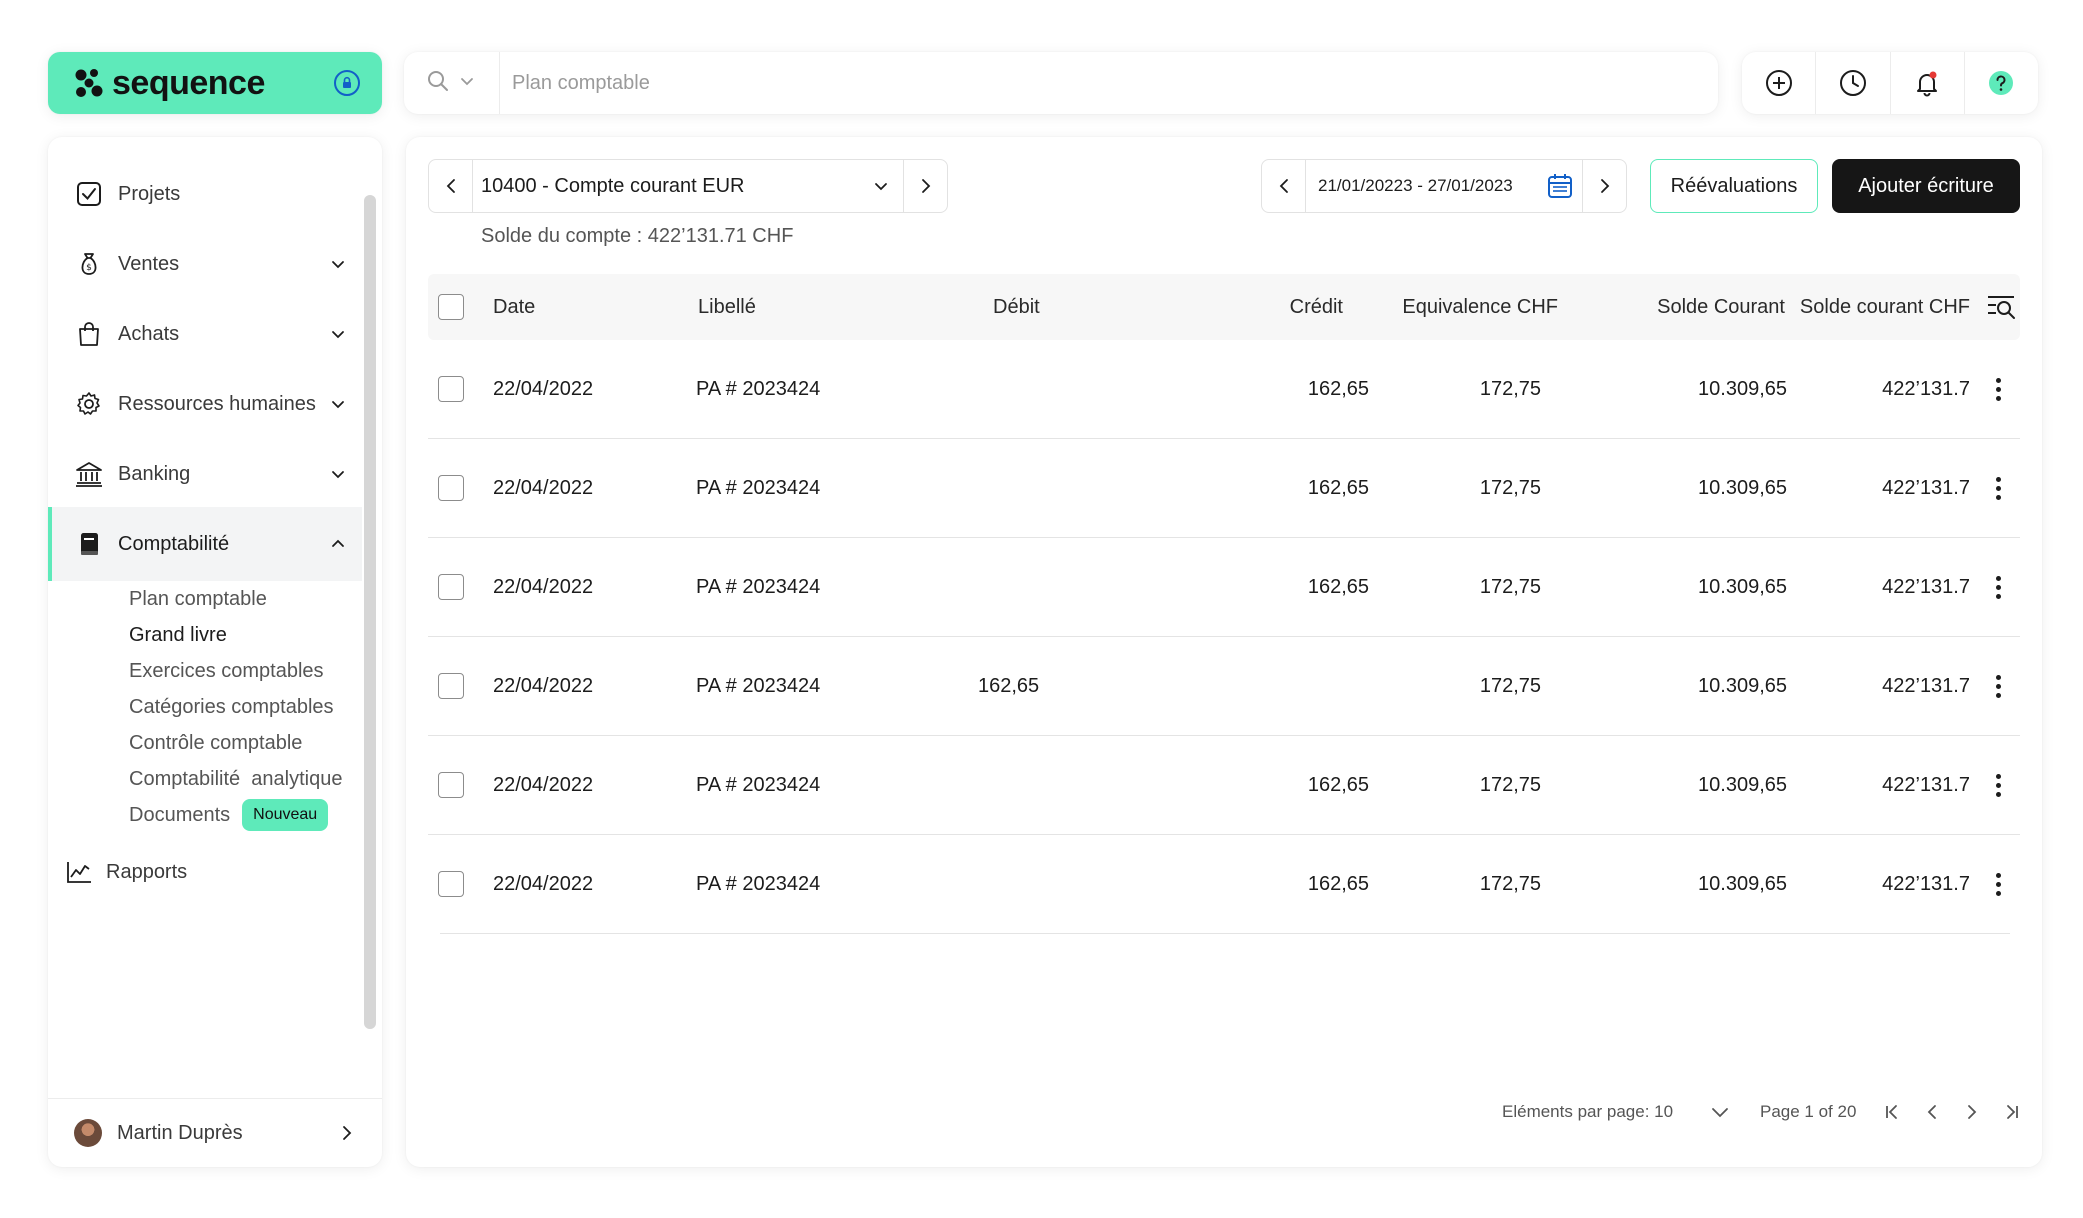 The width and height of the screenshot is (2083, 1218). What do you see at coordinates (347, 83) in the screenshot?
I see `lock-icon` at bounding box center [347, 83].